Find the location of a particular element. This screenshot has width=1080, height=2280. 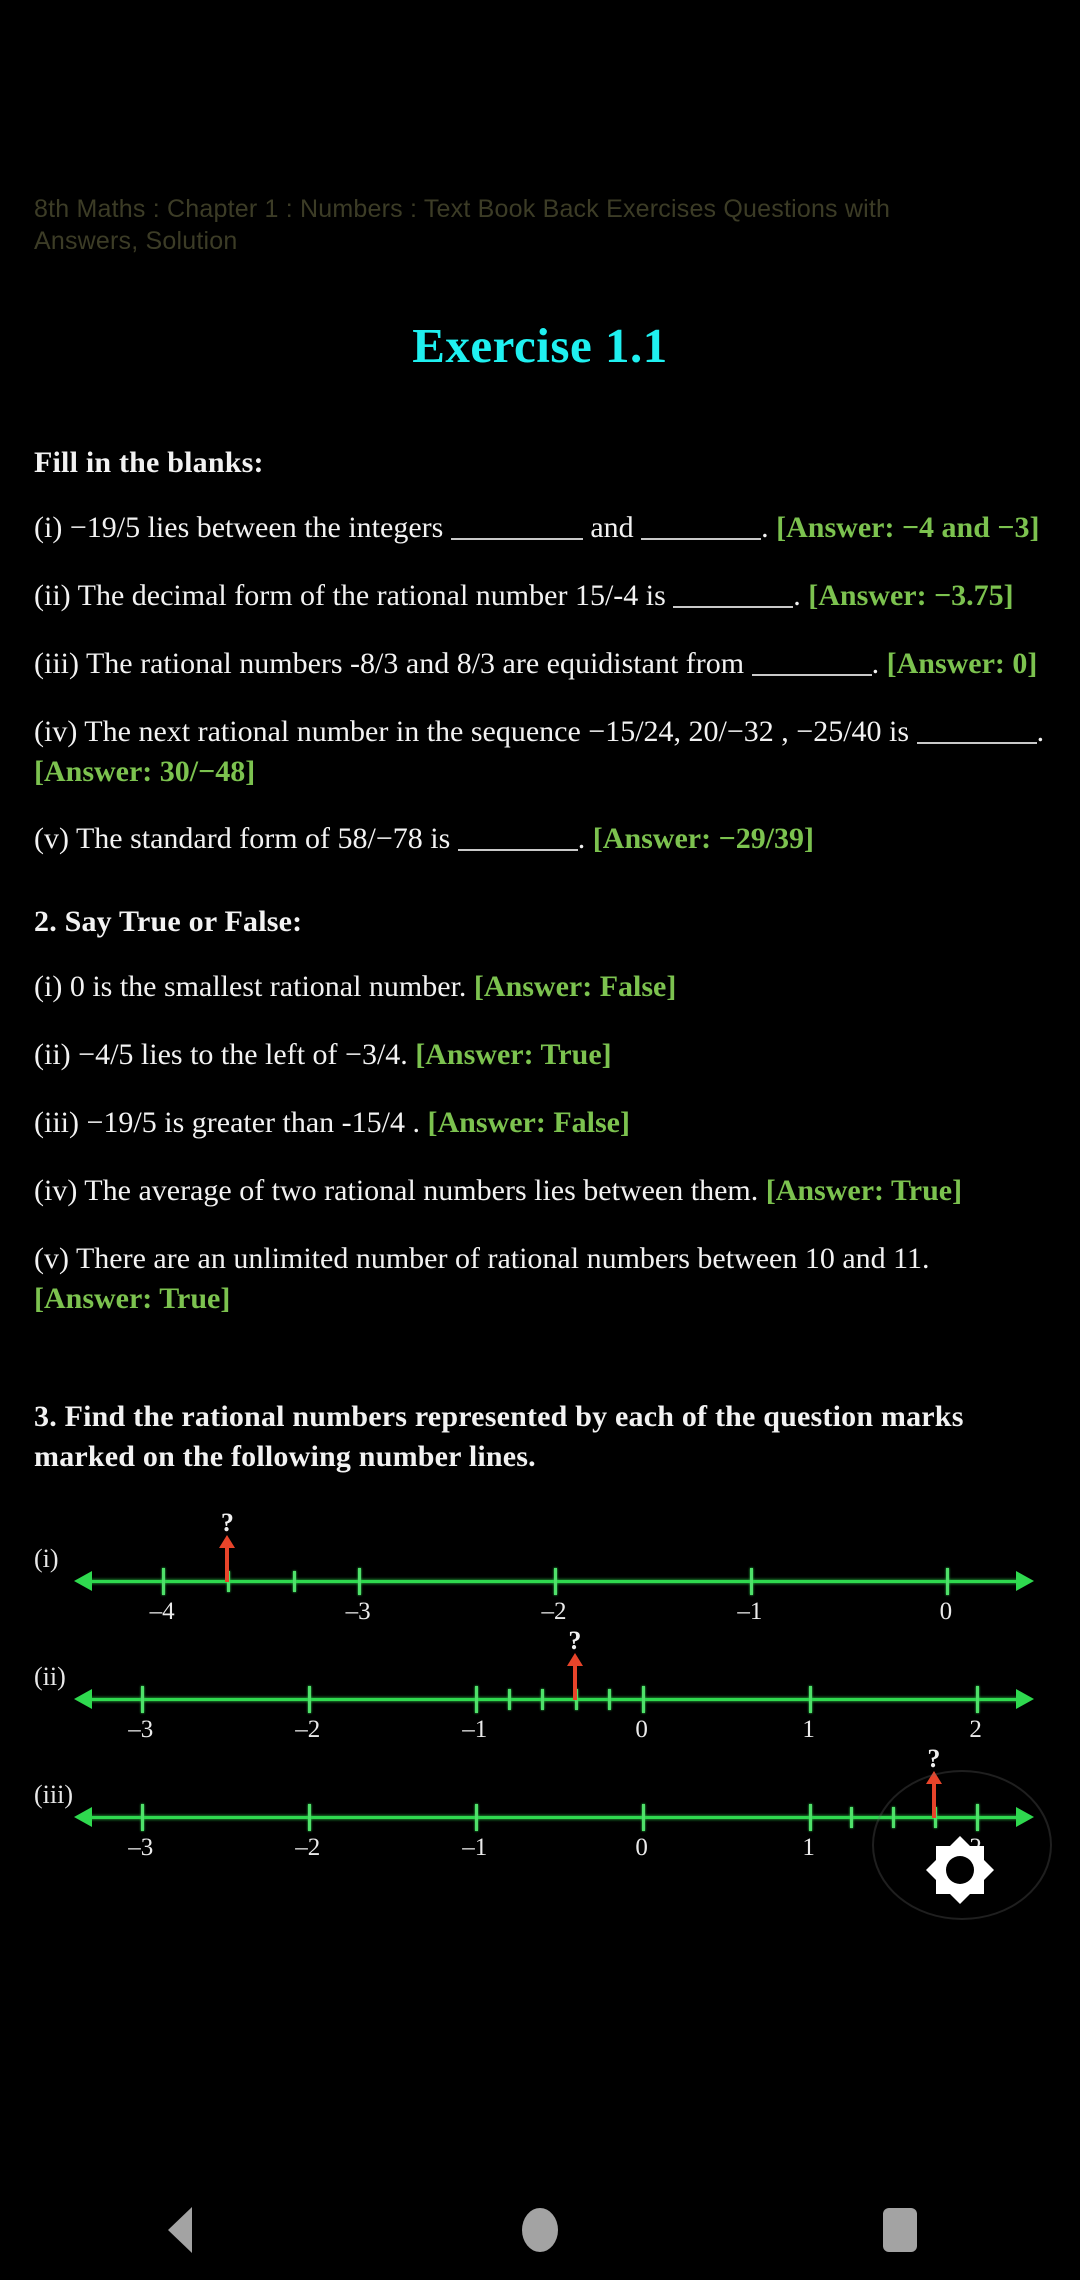

question-number: (iii) is located at coordinates (56, 1123).